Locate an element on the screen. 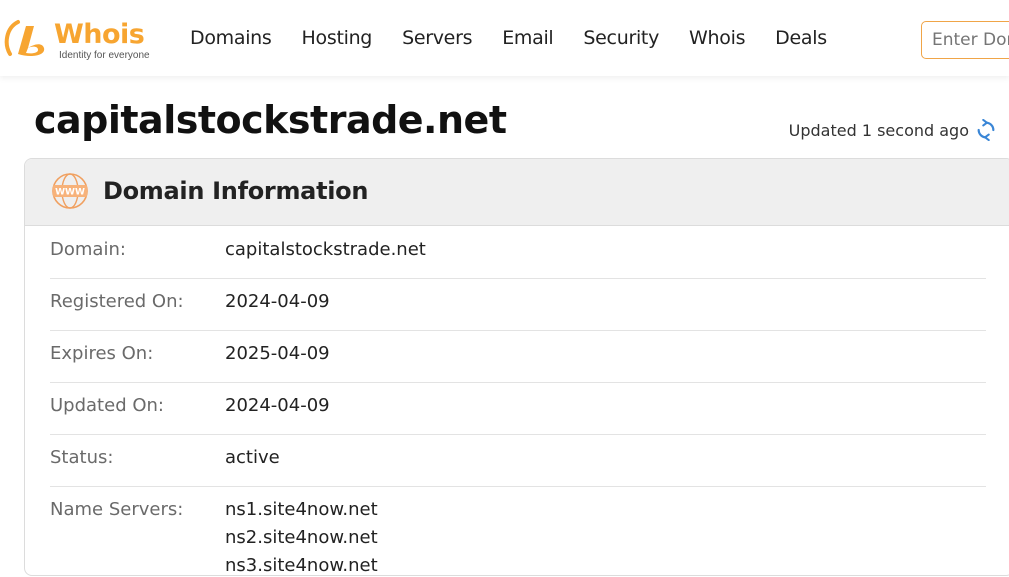  search-input is located at coordinates (965, 40).